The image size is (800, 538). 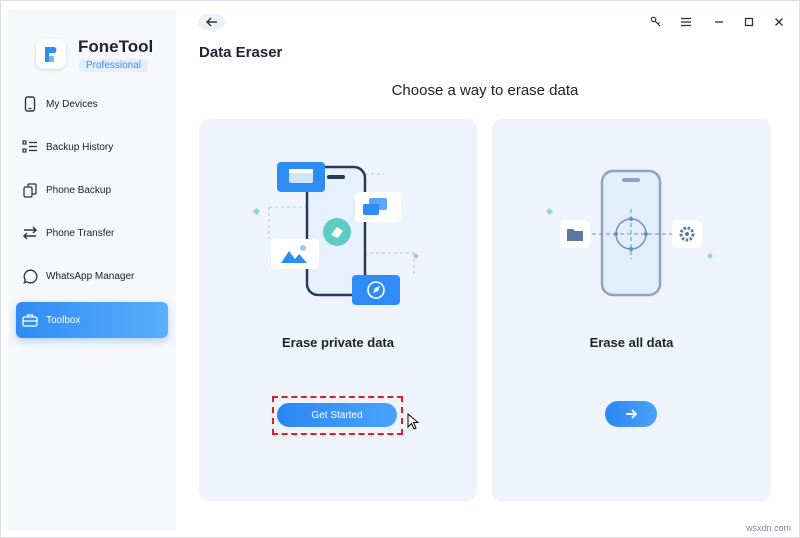 What do you see at coordinates (79, 190) in the screenshot?
I see `sidebar-item-label: Phone Backup` at bounding box center [79, 190].